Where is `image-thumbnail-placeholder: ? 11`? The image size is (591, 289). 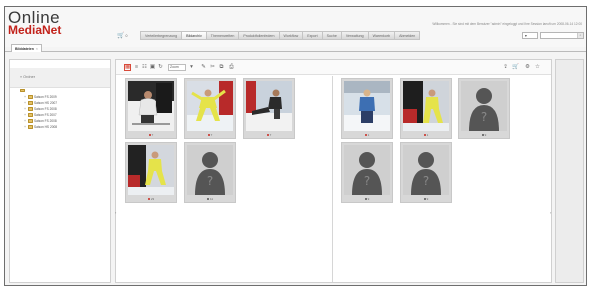
image-thumbnail-placeholder: ? 11 is located at coordinates (210, 172).